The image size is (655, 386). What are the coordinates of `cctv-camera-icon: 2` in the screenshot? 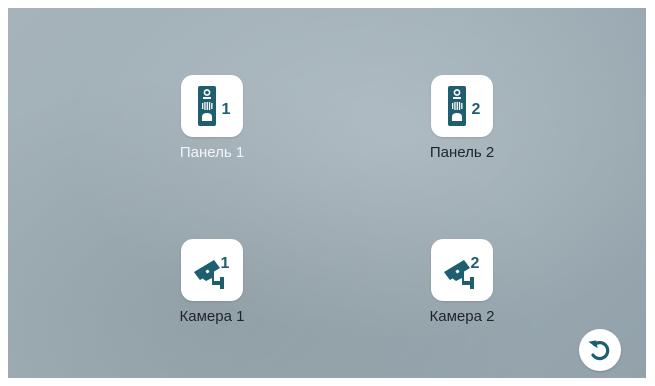 It's located at (462, 272).